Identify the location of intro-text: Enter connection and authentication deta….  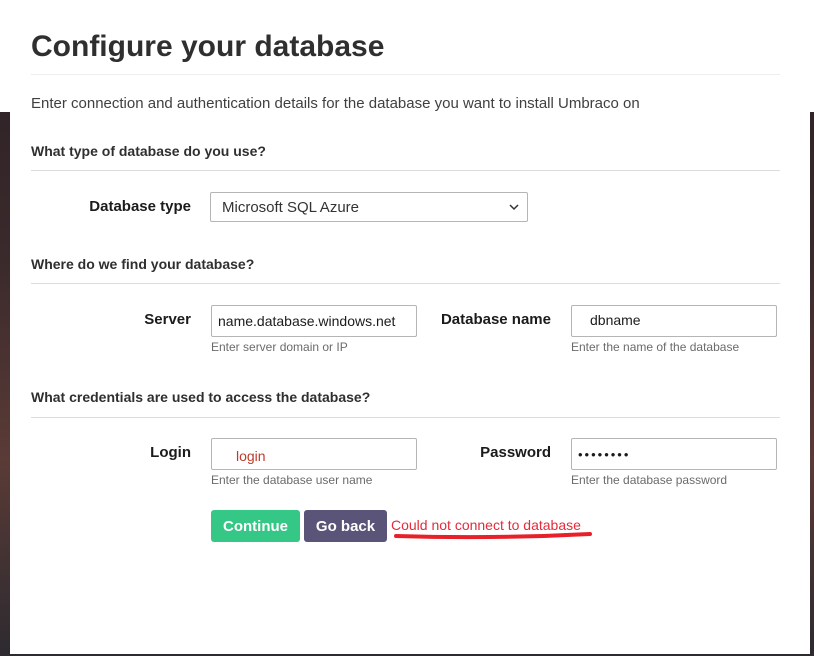
(335, 103).